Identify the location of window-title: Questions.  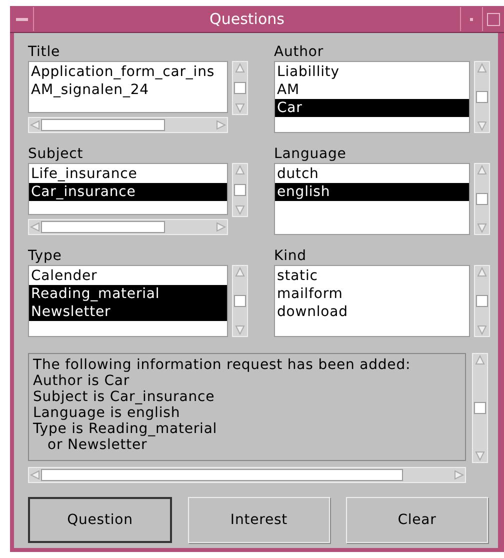
(247, 19).